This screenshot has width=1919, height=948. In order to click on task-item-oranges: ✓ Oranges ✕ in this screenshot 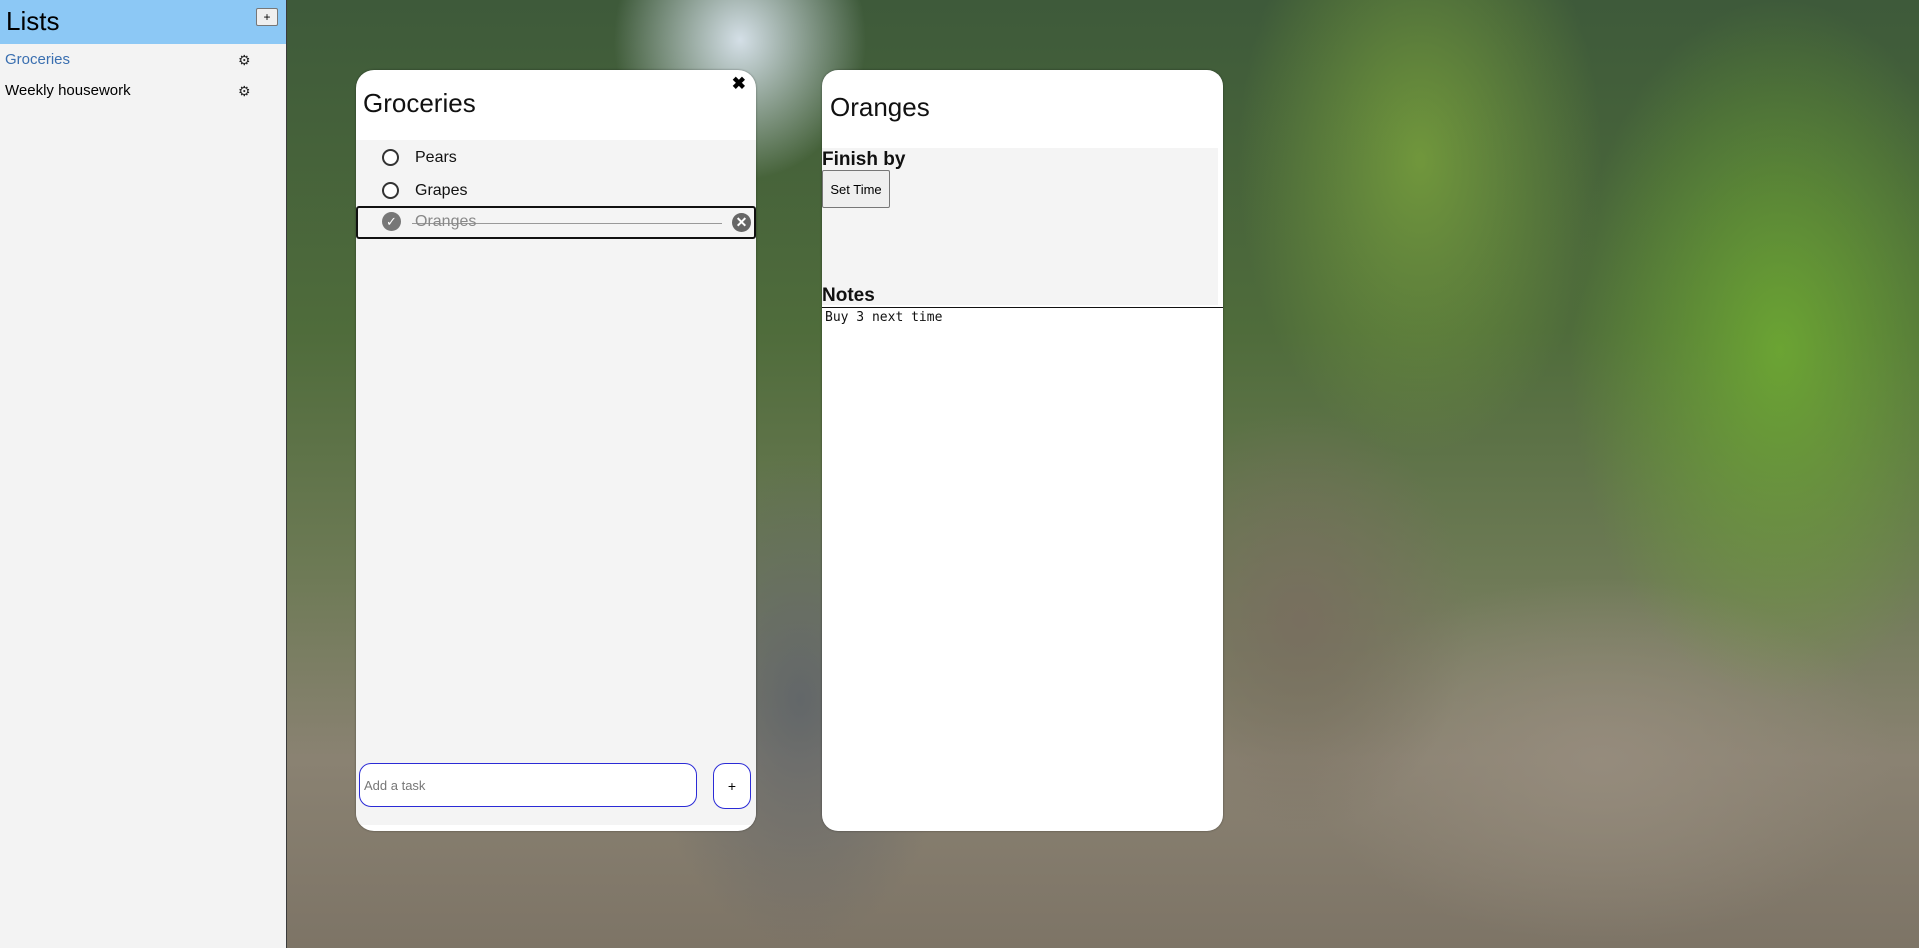, I will do `click(556, 222)`.